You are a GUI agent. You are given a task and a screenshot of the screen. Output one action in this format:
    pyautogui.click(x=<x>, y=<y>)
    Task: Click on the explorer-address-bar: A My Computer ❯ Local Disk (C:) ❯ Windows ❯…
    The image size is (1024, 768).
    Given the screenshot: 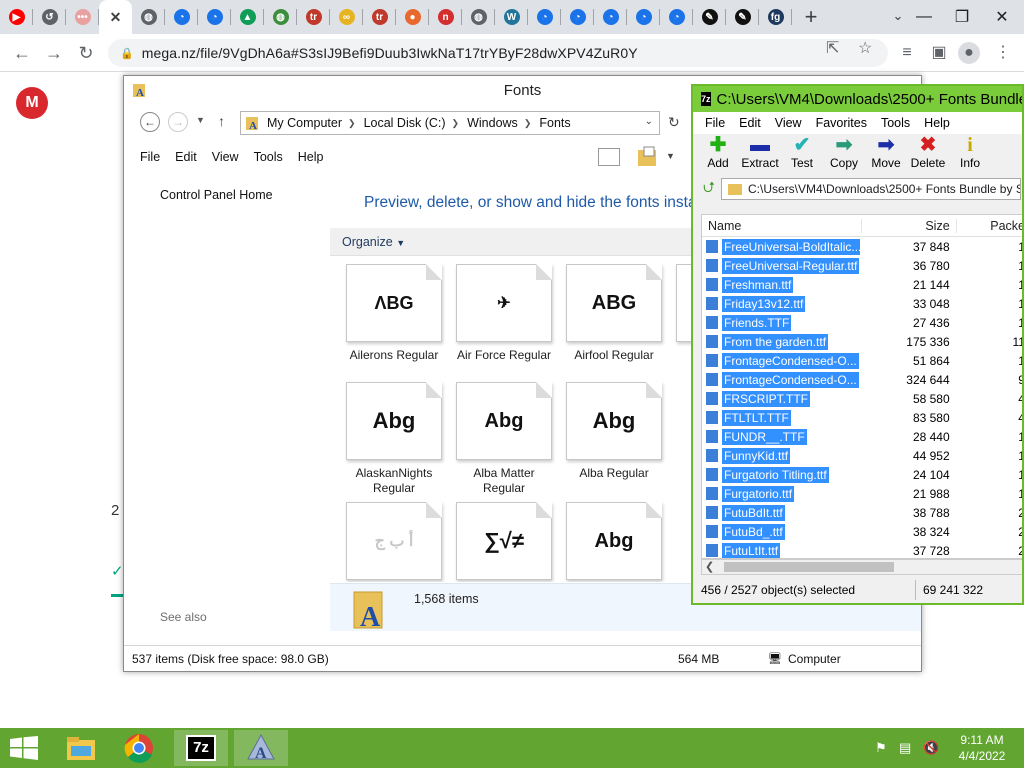 What is the action you would take?
    pyautogui.click(x=450, y=123)
    